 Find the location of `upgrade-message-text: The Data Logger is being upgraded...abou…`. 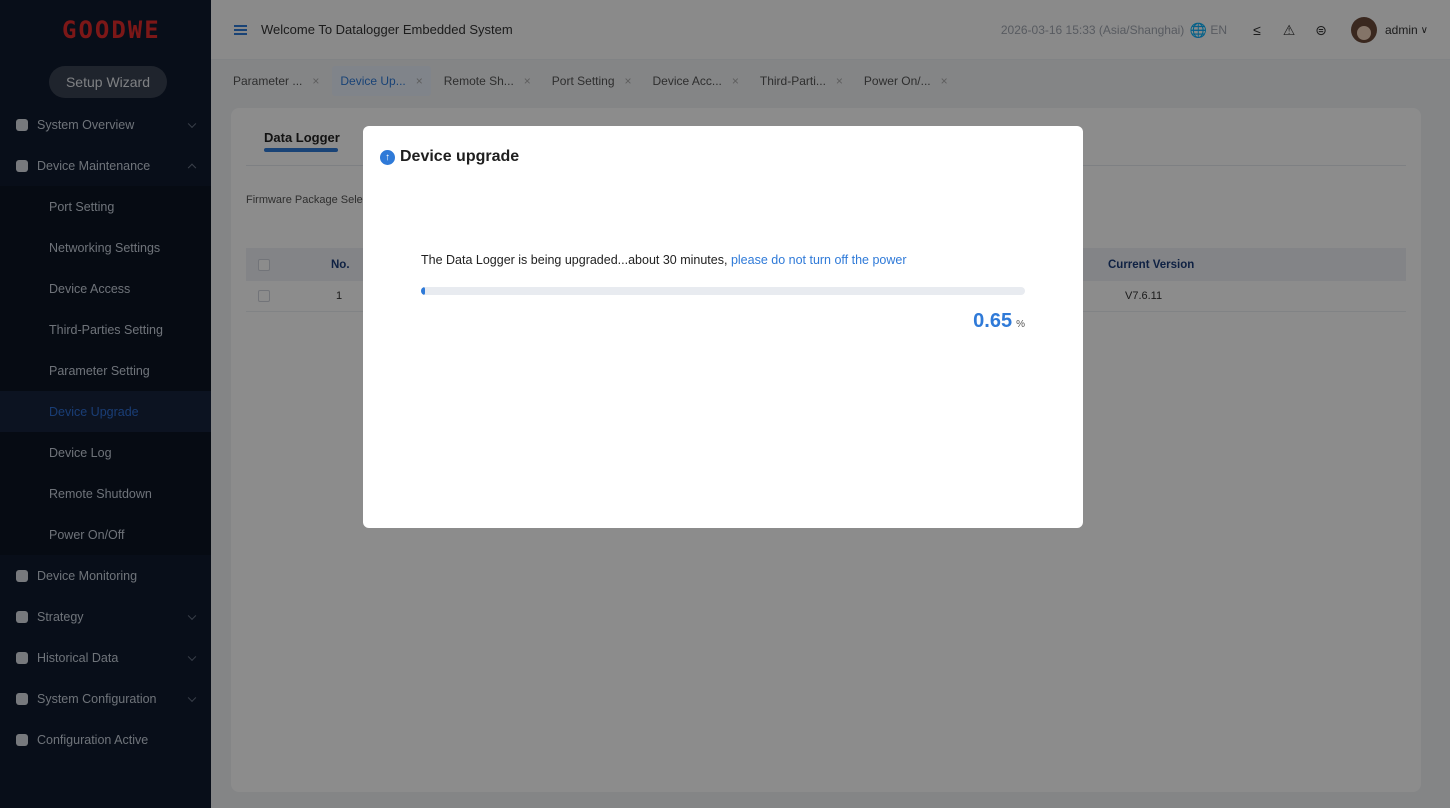

upgrade-message-text: The Data Logger is being upgraded...abou… is located at coordinates (576, 260).